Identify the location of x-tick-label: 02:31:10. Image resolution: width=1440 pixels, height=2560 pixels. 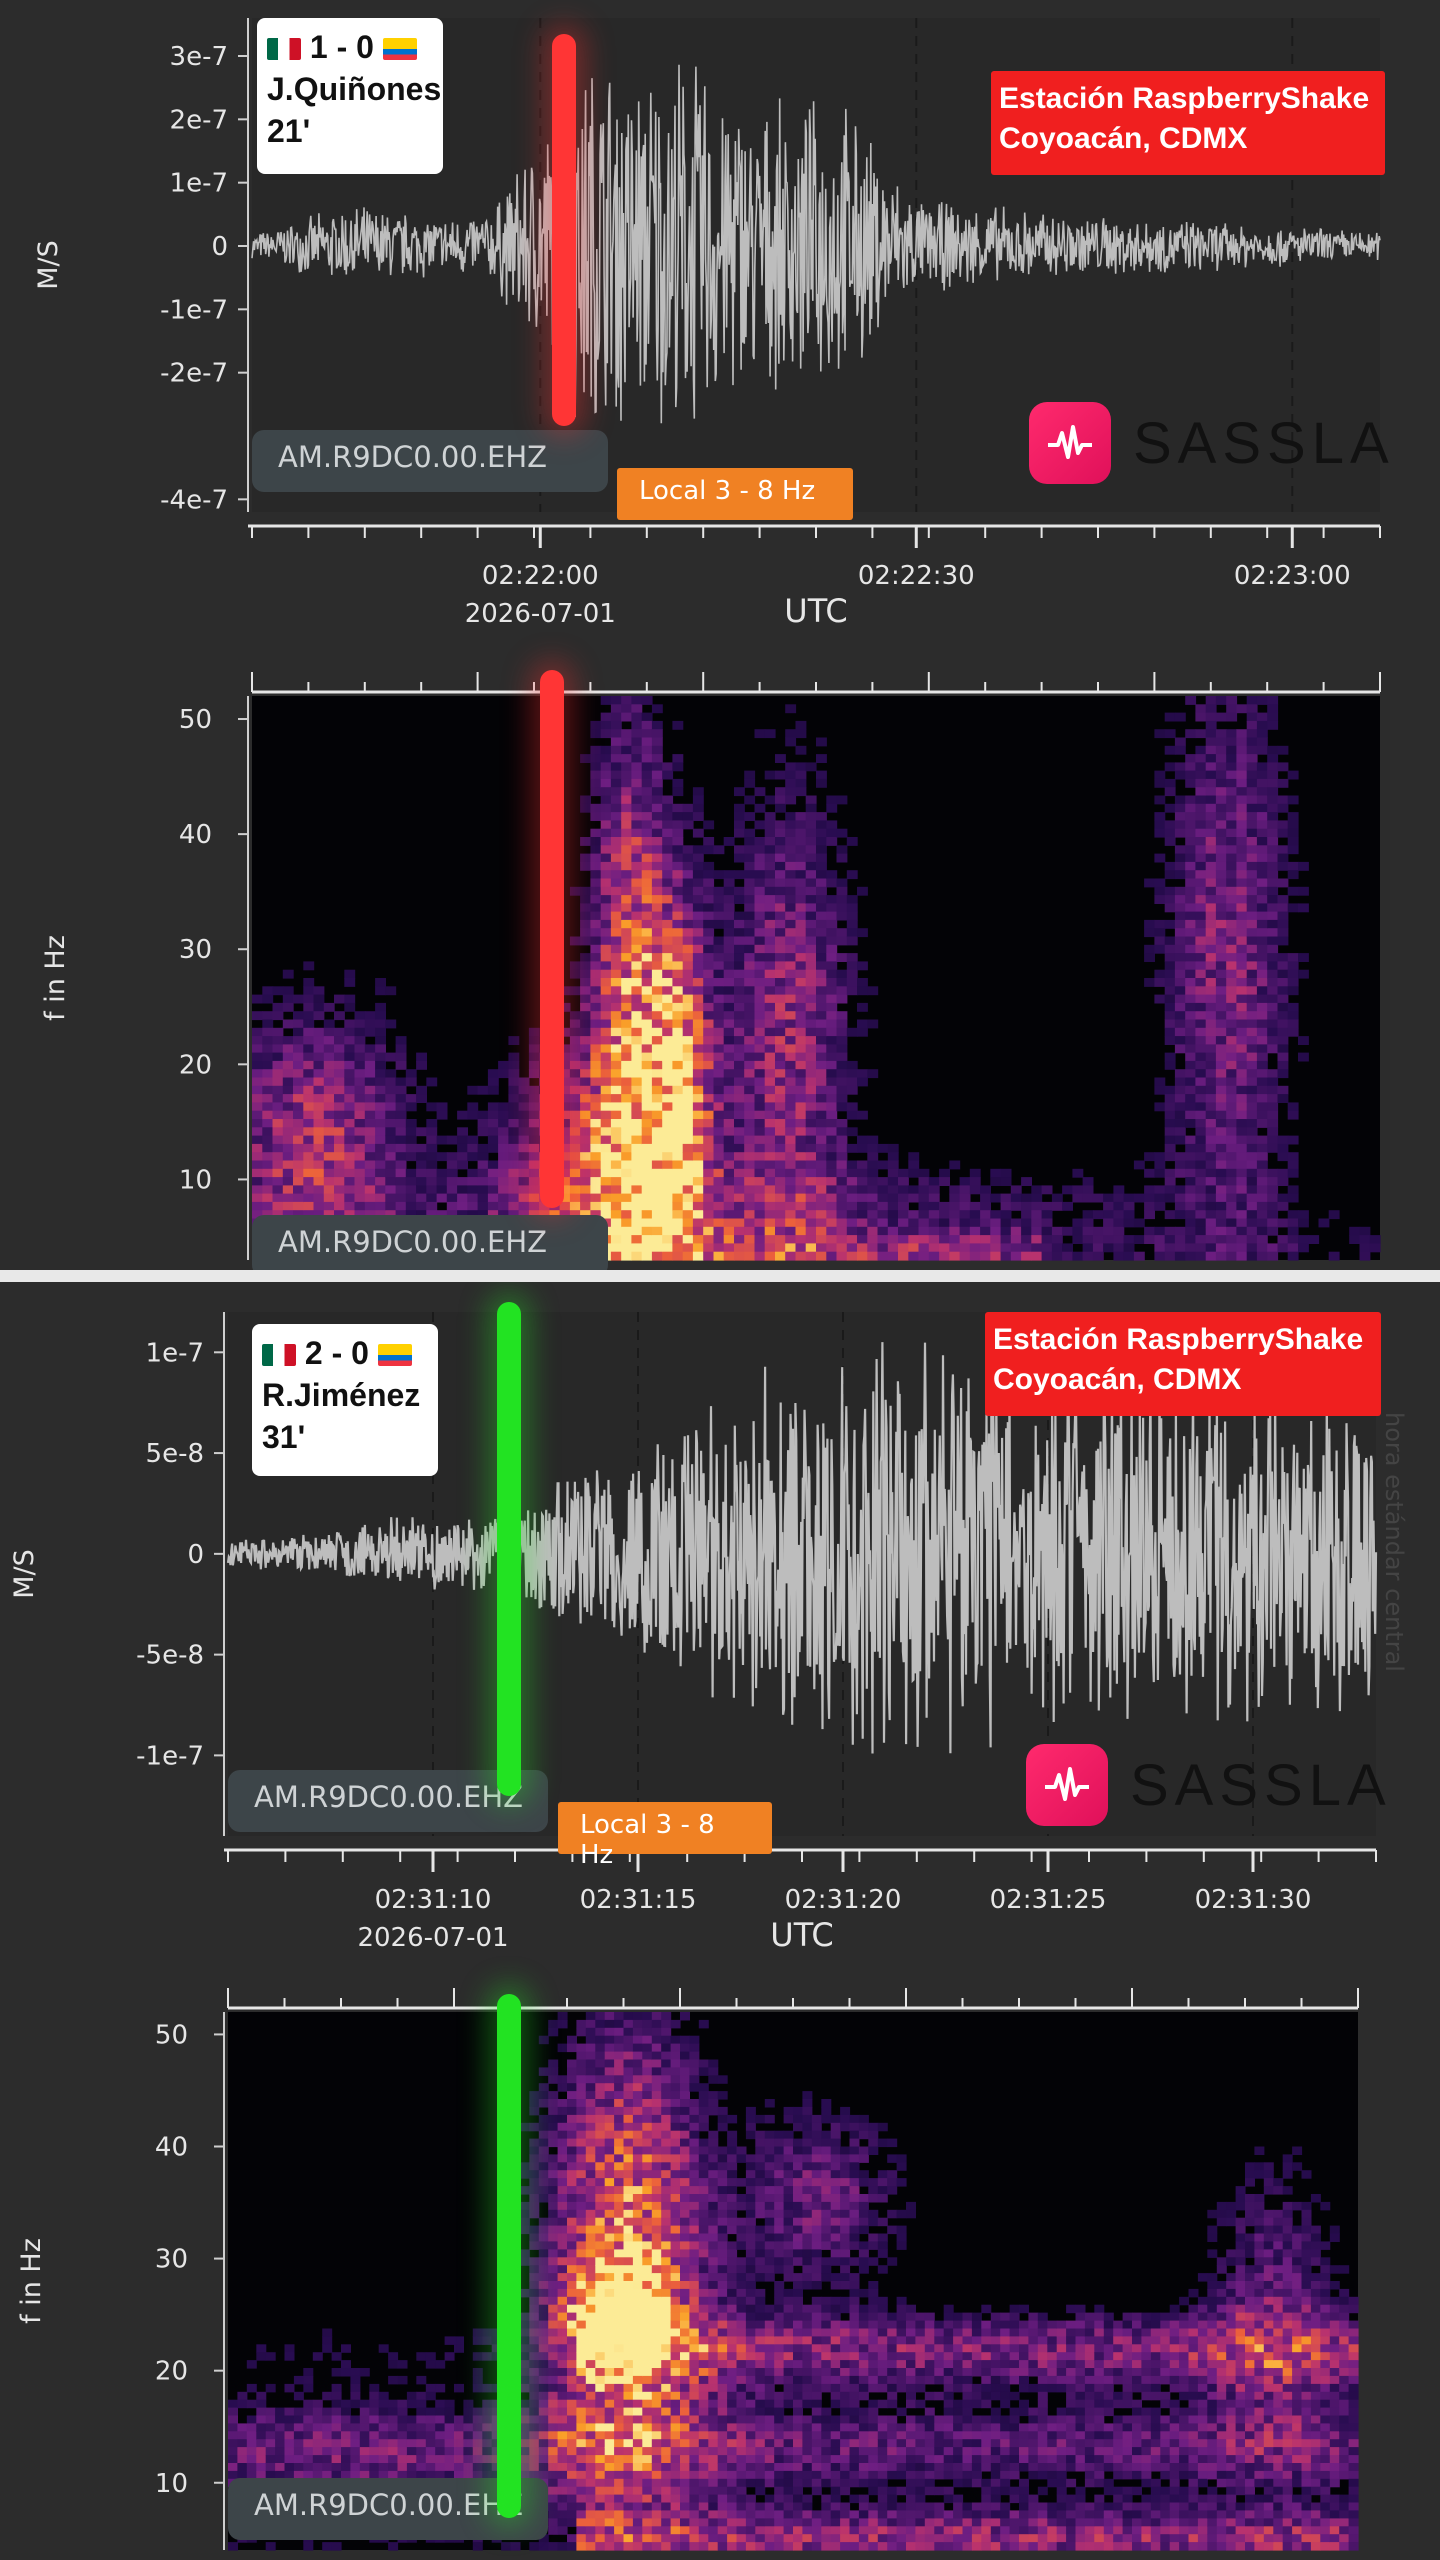
(433, 1900).